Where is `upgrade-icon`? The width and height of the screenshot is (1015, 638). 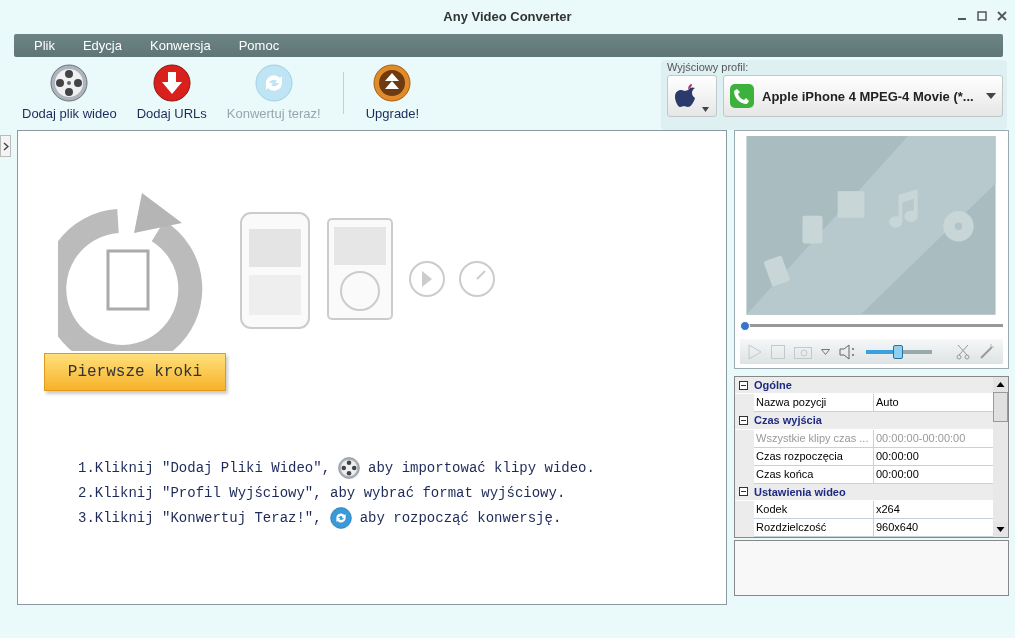
upgrade-icon is located at coordinates (392, 83).